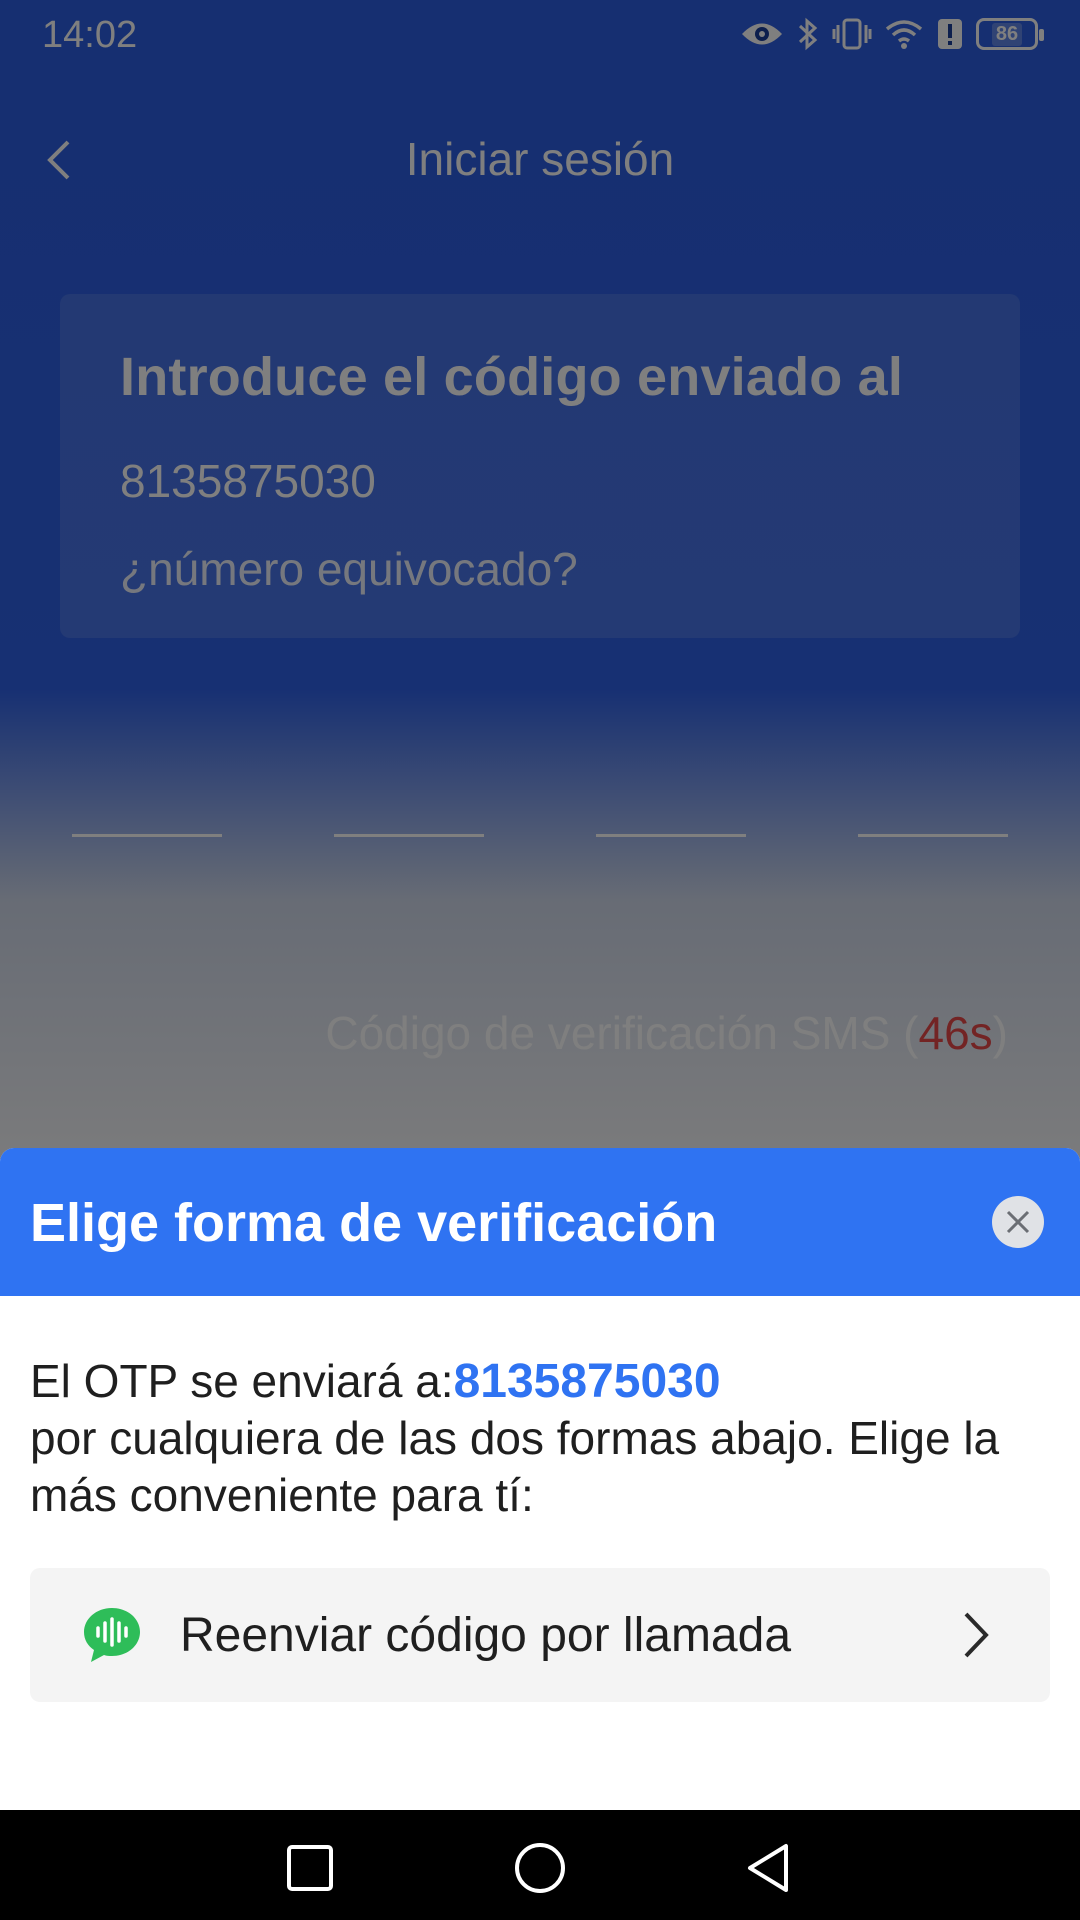 The height and width of the screenshot is (1920, 1080). I want to click on desc-prefix: El OTP se enviará a:, so click(242, 1381).